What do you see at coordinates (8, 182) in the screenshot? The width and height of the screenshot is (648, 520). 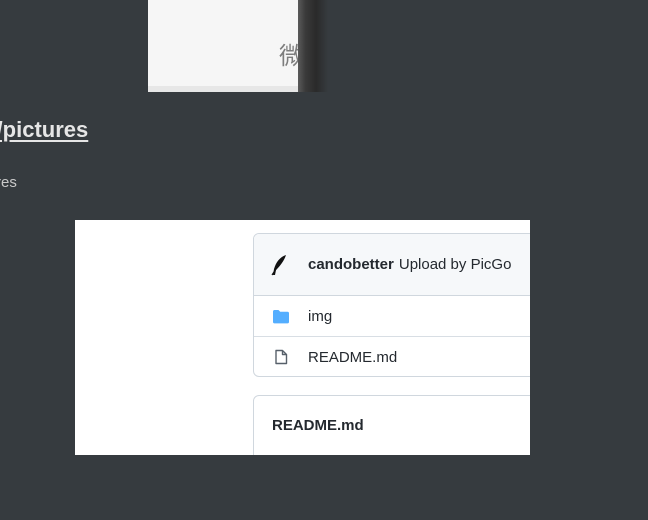 I see `subtext: res` at bounding box center [8, 182].